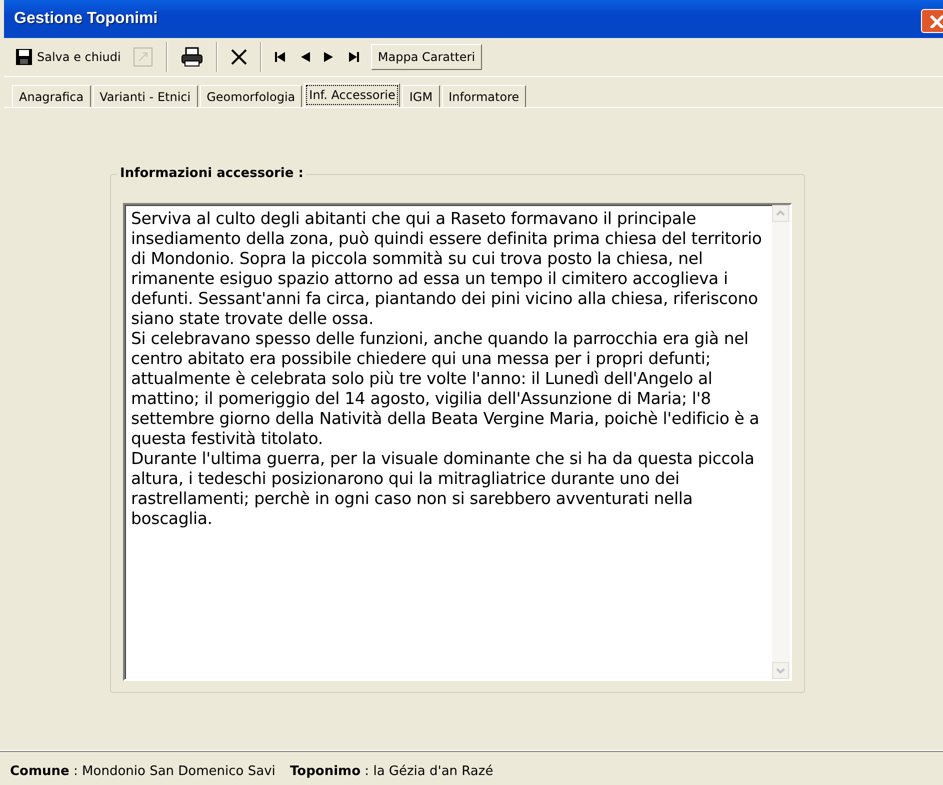 This screenshot has height=785, width=943. What do you see at coordinates (325, 771) in the screenshot?
I see `status-label: Toponimo` at bounding box center [325, 771].